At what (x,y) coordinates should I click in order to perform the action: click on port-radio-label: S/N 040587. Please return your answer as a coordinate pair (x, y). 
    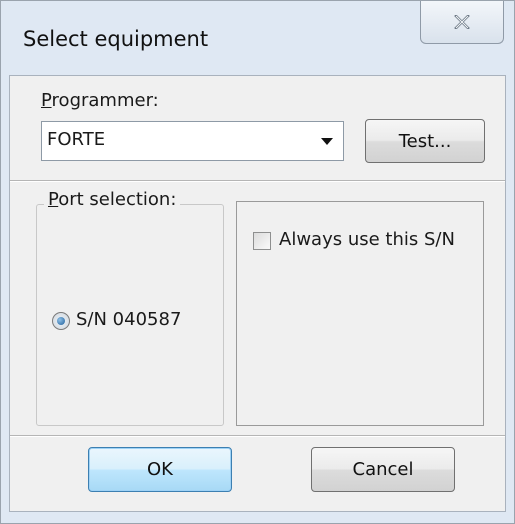
    Looking at the image, I should click on (128, 319).